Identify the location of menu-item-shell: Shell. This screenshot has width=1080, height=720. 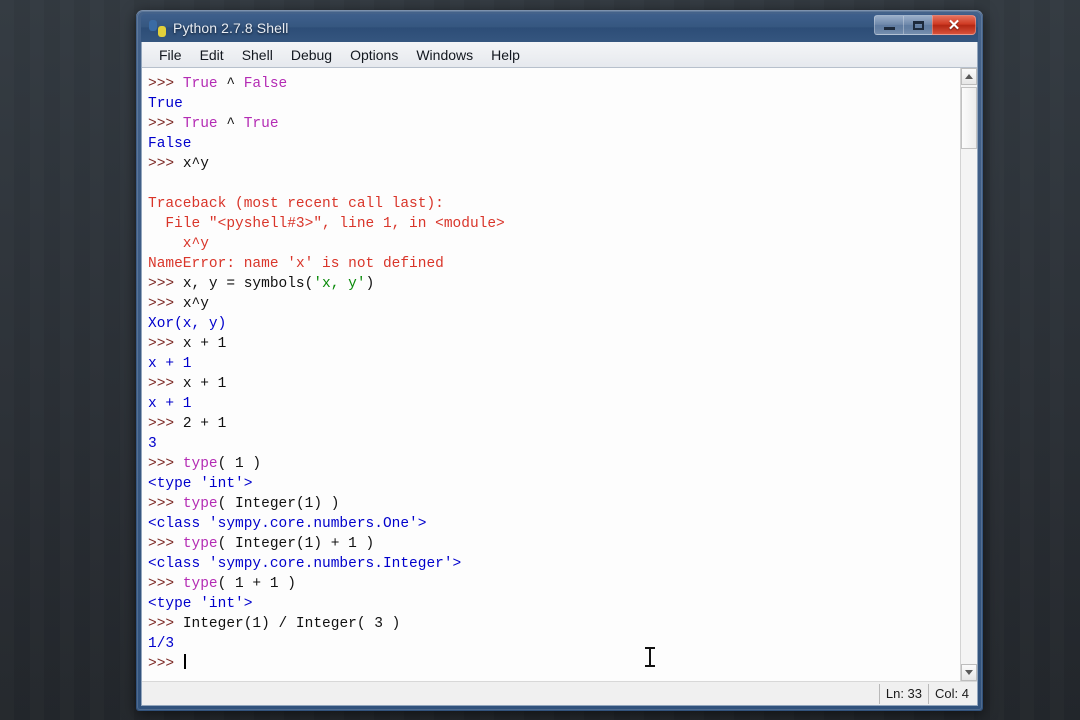
(257, 55).